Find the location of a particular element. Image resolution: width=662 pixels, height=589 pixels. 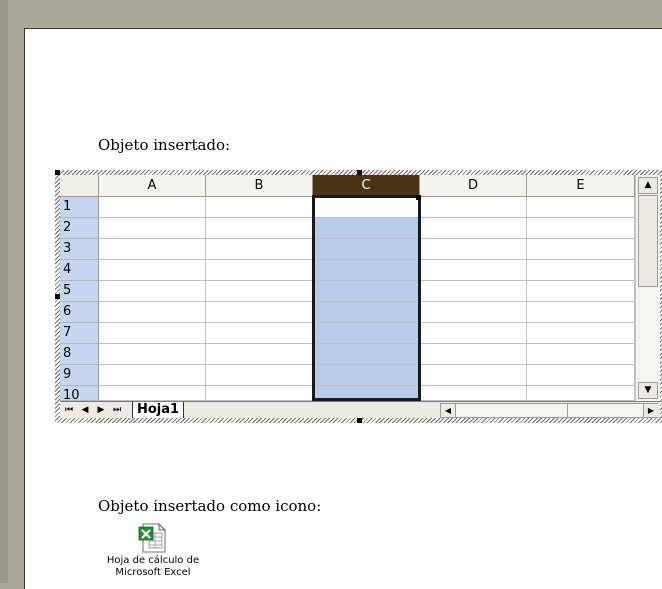

next-sheet-icon: ▶ is located at coordinates (101, 410).